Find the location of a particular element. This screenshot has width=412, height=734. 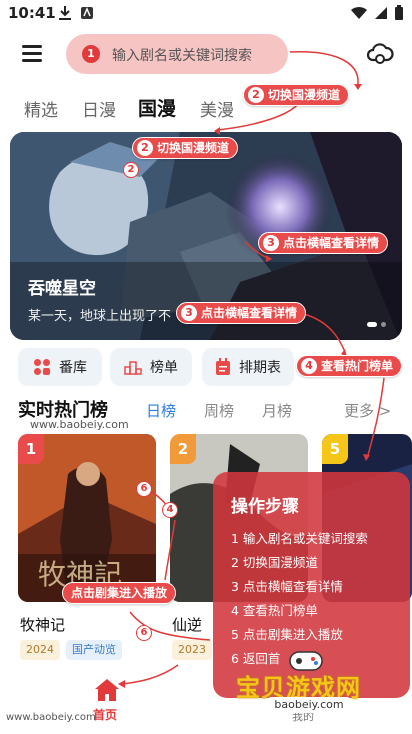

card-1-rank: 1 is located at coordinates (31, 449).